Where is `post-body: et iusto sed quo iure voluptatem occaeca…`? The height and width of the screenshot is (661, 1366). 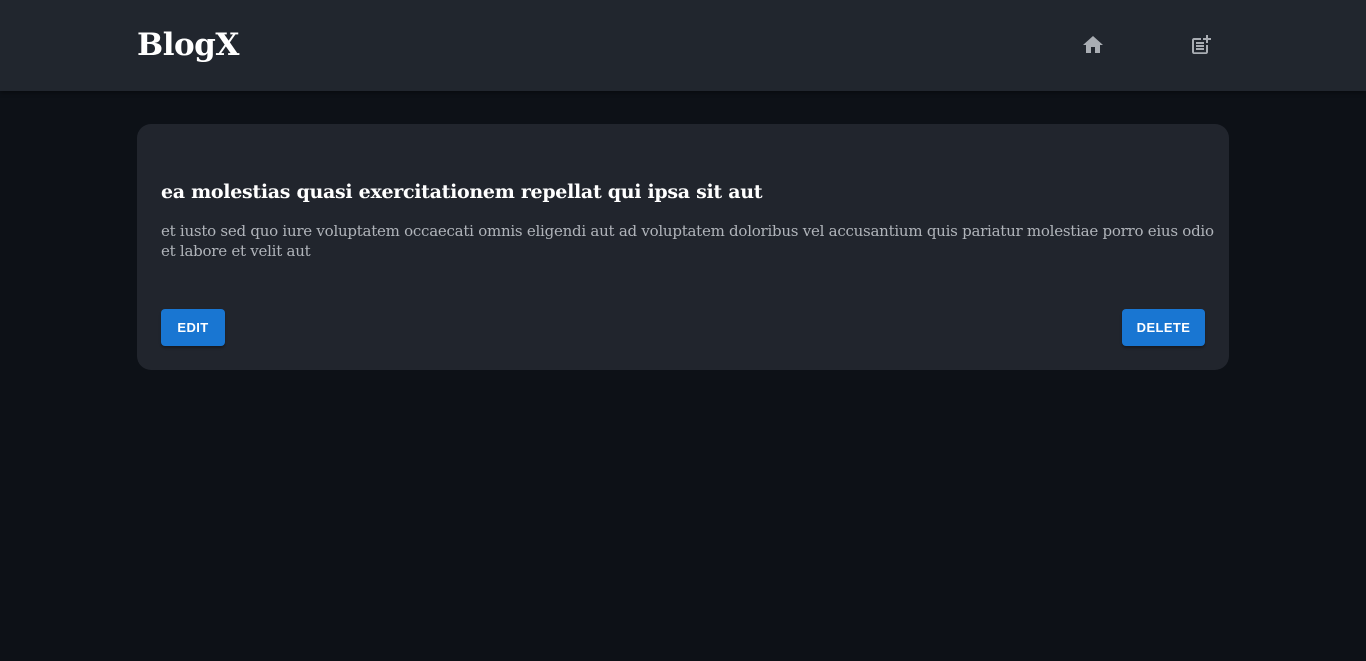 post-body: et iusto sed quo iure voluptatem occaeca… is located at coordinates (687, 241).